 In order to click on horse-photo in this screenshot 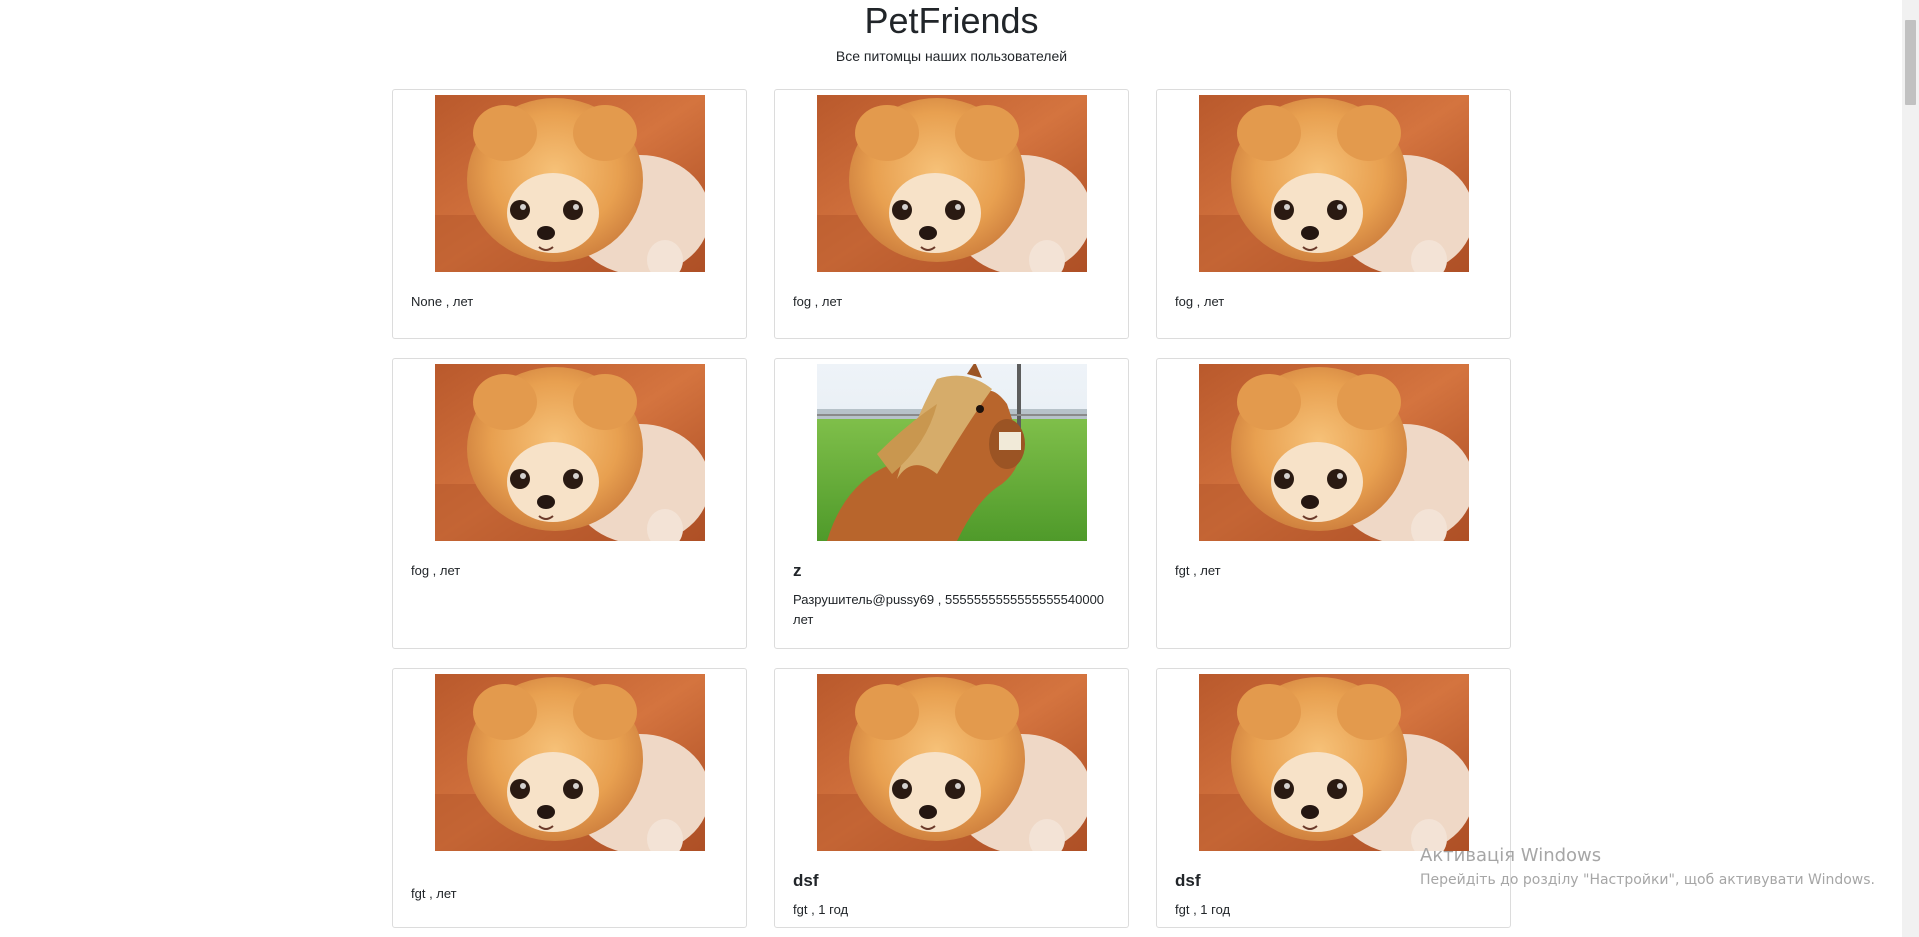, I will do `click(951, 452)`.